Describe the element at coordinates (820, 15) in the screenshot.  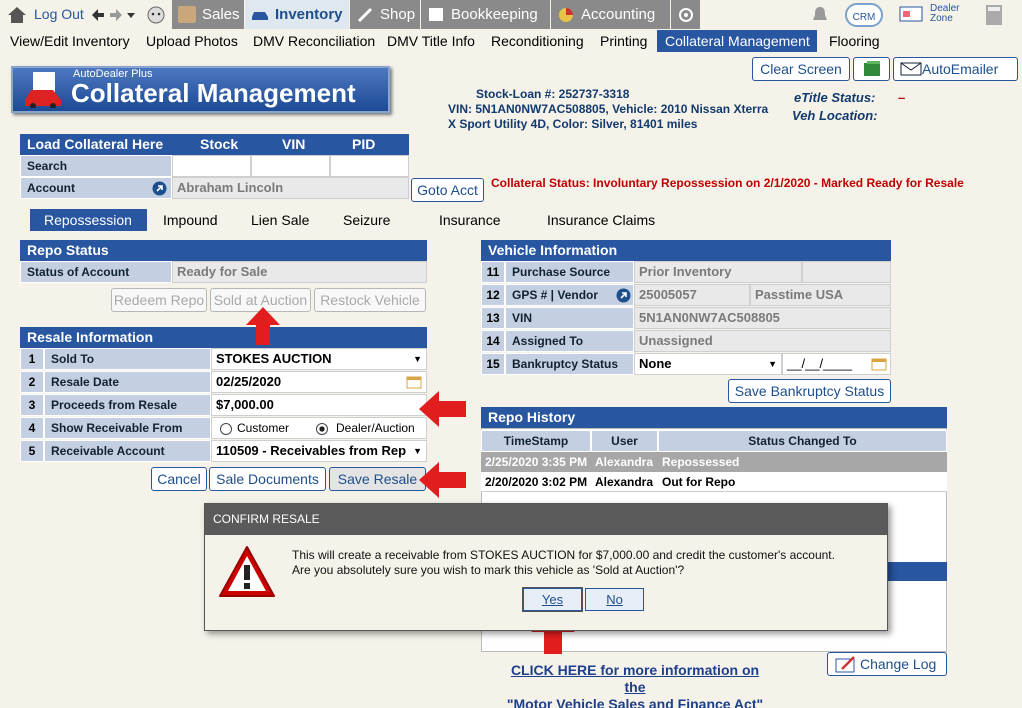
I see `notification-bell-icon` at that location.